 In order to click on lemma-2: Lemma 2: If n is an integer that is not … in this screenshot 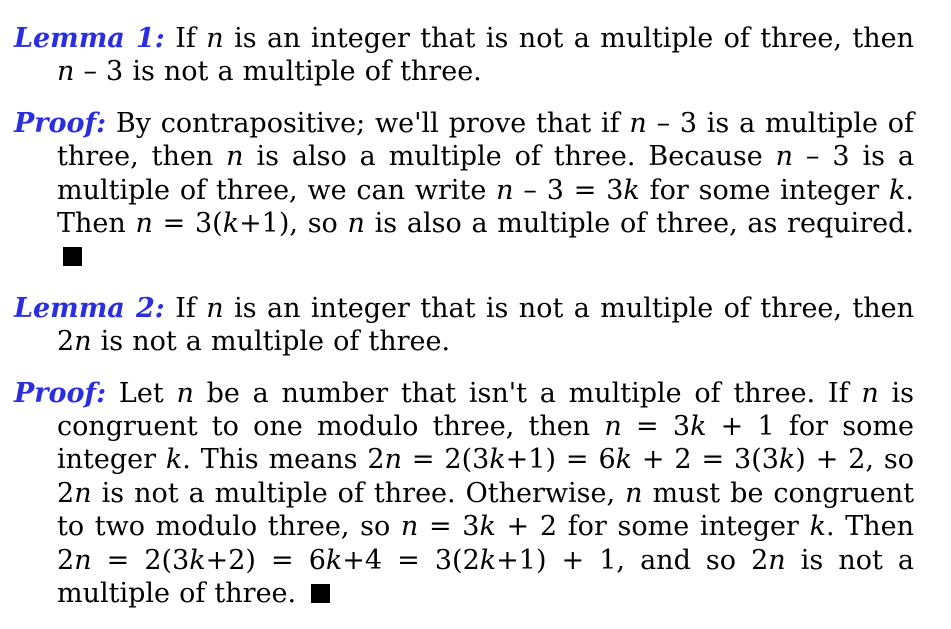, I will do `click(464, 325)`.